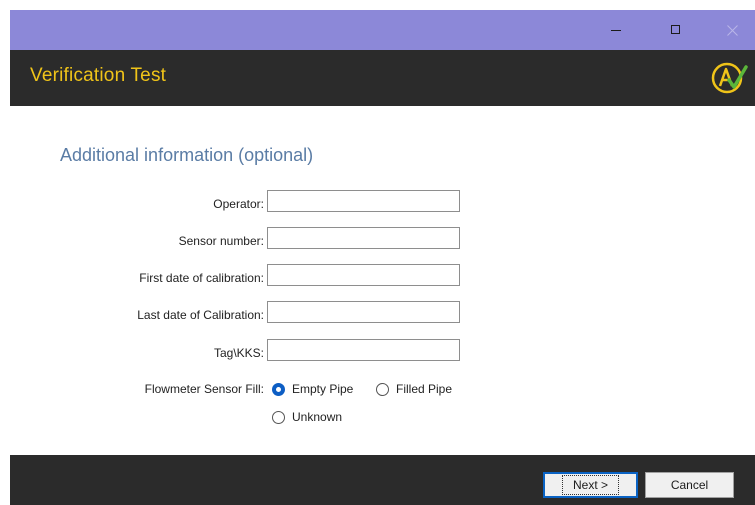 The image size is (755, 505). I want to click on maximize-icon, so click(675, 29).